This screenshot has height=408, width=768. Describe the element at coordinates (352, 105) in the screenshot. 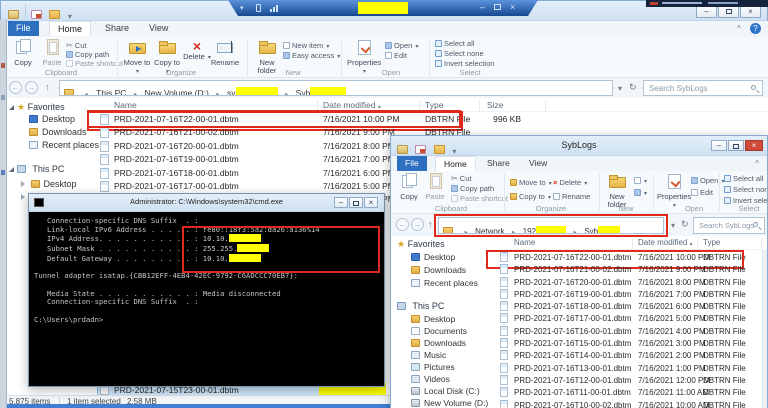

I see `column-header-date: Date modified ▴` at that location.